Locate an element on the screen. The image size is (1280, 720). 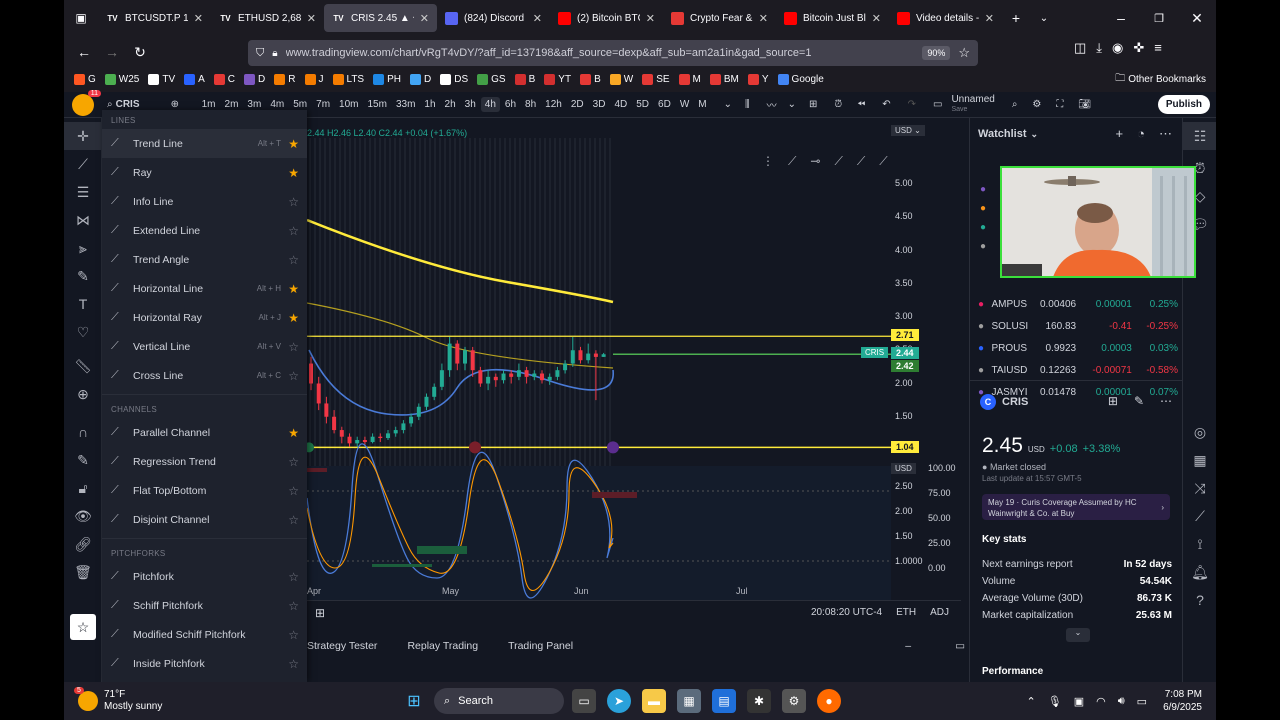
favorites-icon: ☆ is located at coordinates (83, 627).